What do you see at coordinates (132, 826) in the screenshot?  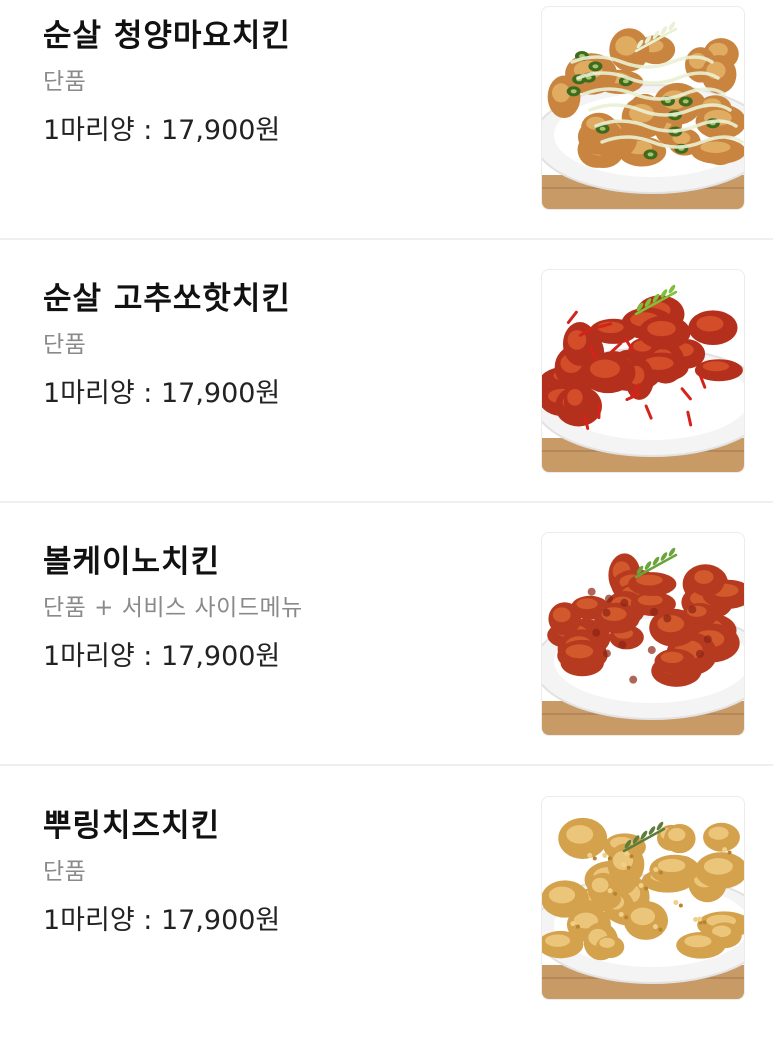 I see `menu-item-name: 뿌링치즈치킨` at bounding box center [132, 826].